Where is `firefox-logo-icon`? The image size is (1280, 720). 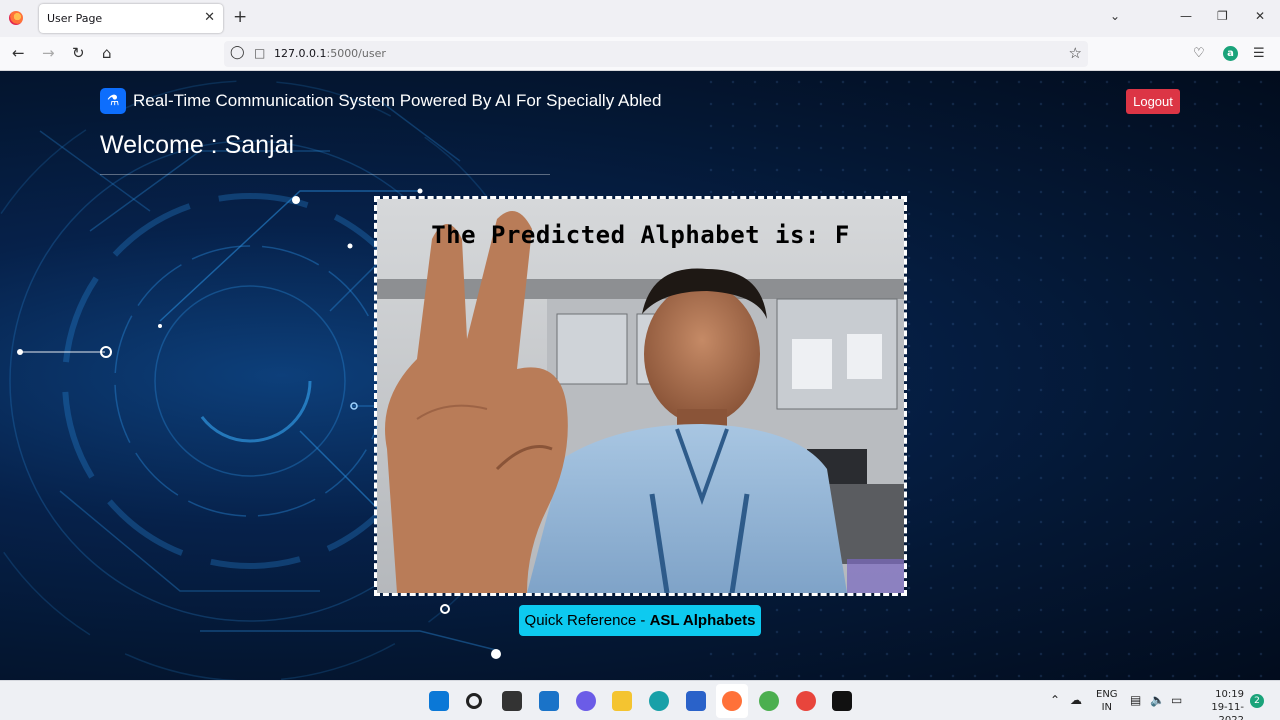 firefox-logo-icon is located at coordinates (16, 18).